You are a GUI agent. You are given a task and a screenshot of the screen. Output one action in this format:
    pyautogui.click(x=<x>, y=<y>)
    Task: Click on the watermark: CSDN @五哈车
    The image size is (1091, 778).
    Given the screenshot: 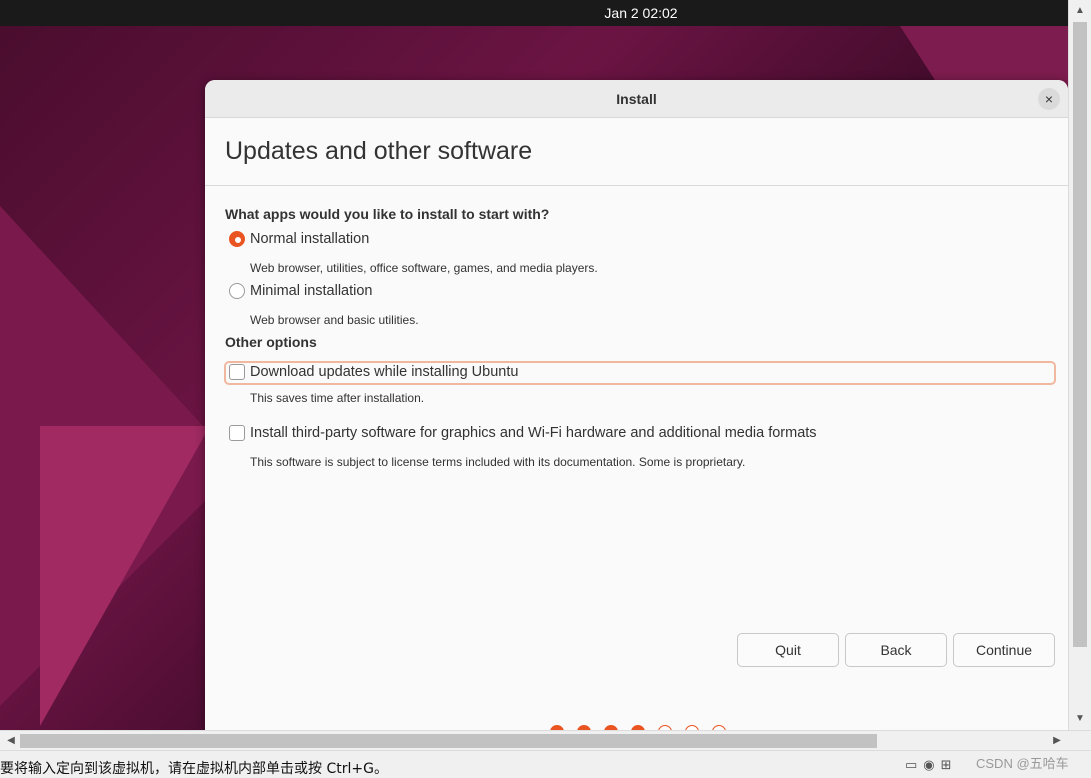 What is the action you would take?
    pyautogui.click(x=1022, y=763)
    